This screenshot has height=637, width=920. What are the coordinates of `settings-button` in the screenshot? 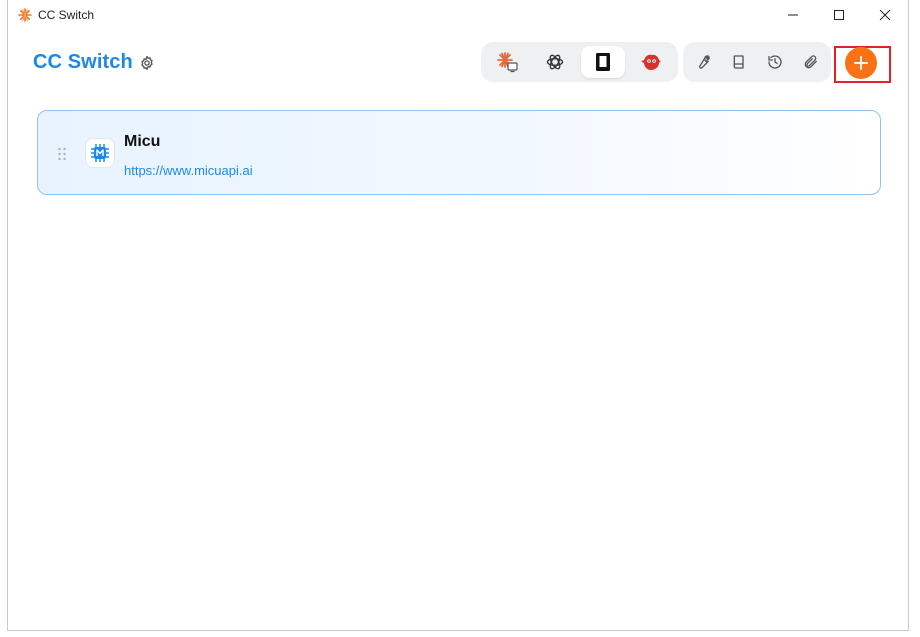 It's located at (147, 63).